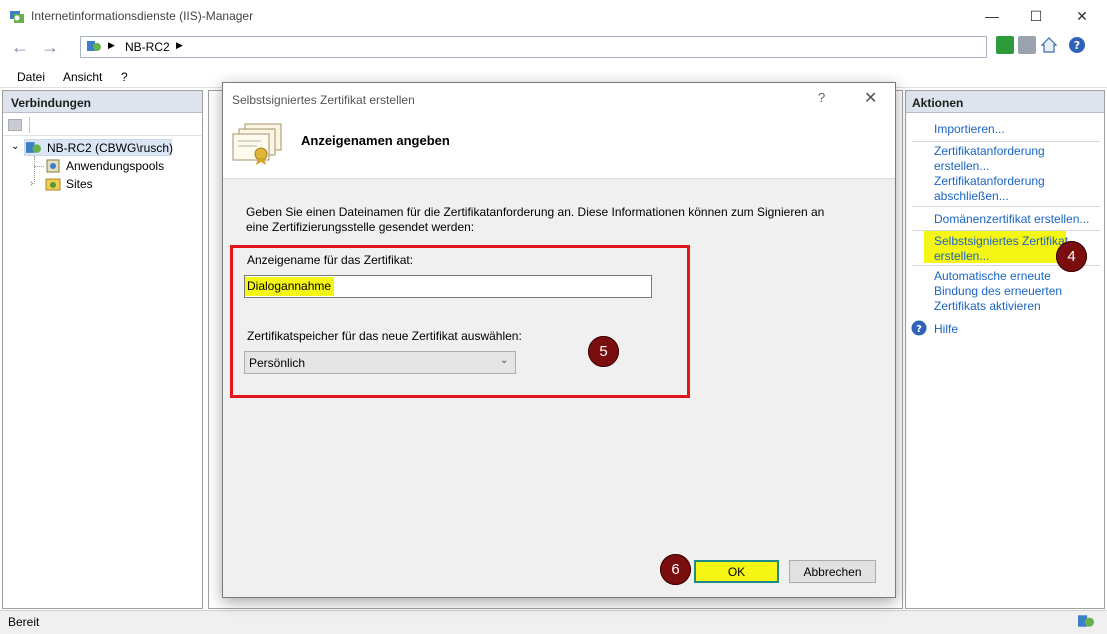  Describe the element at coordinates (870, 98) in the screenshot. I see `dialog-close-button: ✕` at that location.